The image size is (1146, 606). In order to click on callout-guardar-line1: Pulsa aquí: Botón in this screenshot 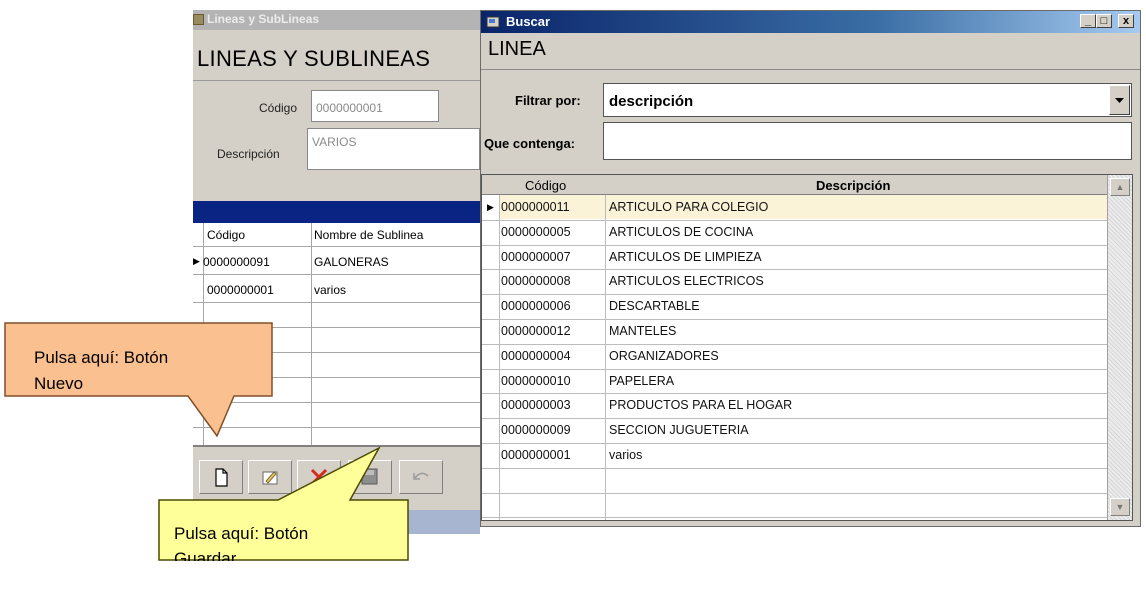, I will do `click(241, 533)`.